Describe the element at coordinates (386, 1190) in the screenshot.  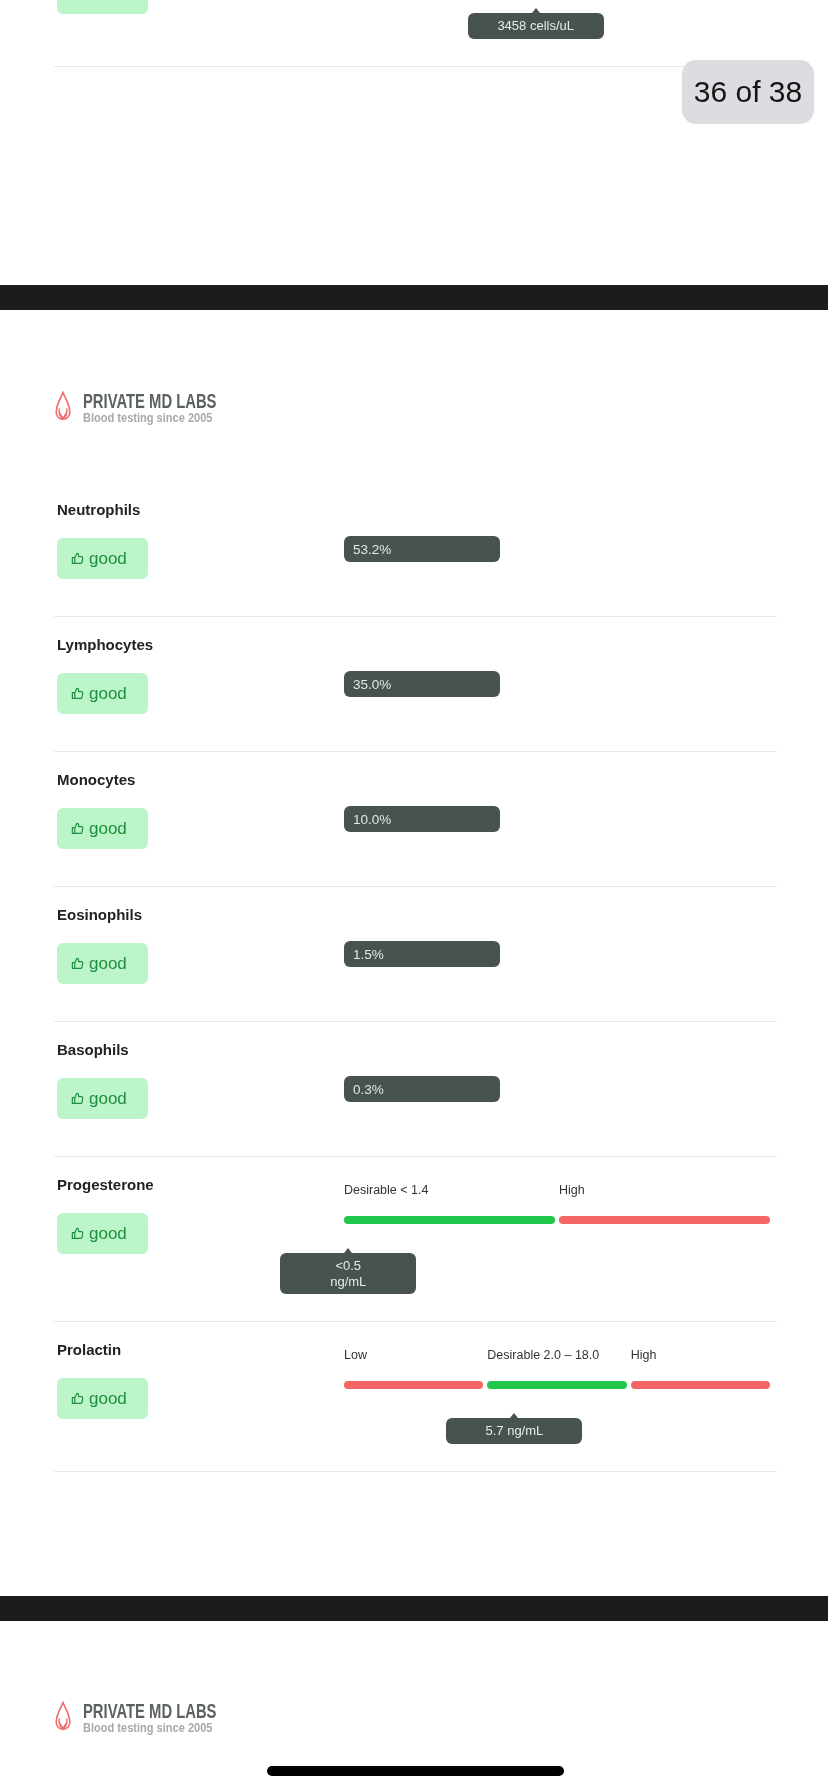
I see `range-label: Desirable < 1.4` at that location.